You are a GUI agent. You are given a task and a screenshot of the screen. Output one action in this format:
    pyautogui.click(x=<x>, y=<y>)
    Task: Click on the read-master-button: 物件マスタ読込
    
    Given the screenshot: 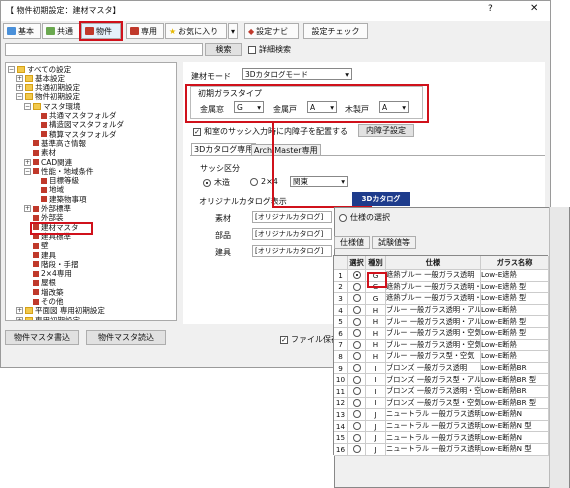 What is the action you would take?
    pyautogui.click(x=126, y=337)
    